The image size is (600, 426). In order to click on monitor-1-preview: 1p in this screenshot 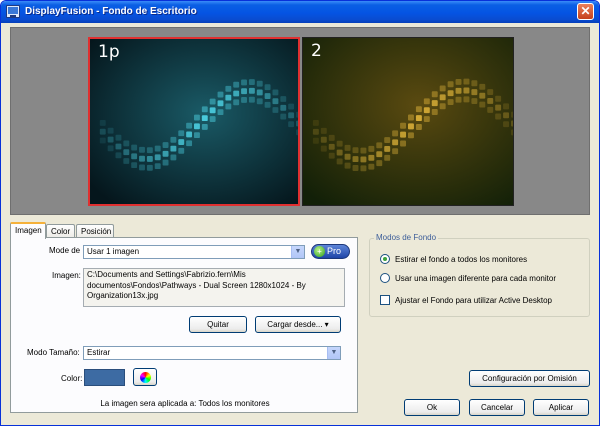, I will do `click(194, 121)`.